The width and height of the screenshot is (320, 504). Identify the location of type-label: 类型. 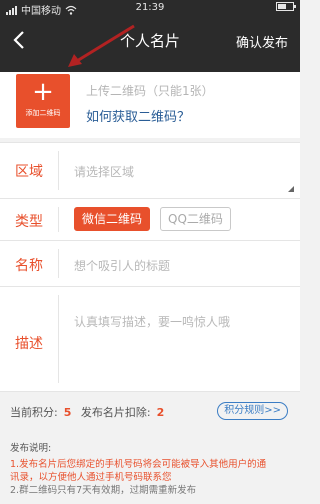
(29, 222).